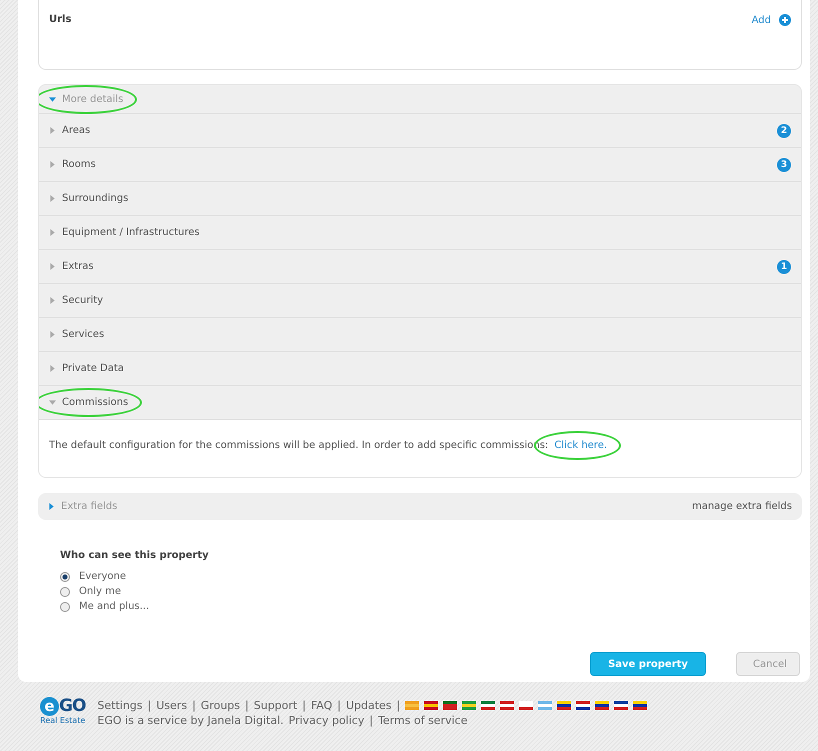 This screenshot has width=818, height=751. I want to click on logo-tagline: Real Estate, so click(63, 720).